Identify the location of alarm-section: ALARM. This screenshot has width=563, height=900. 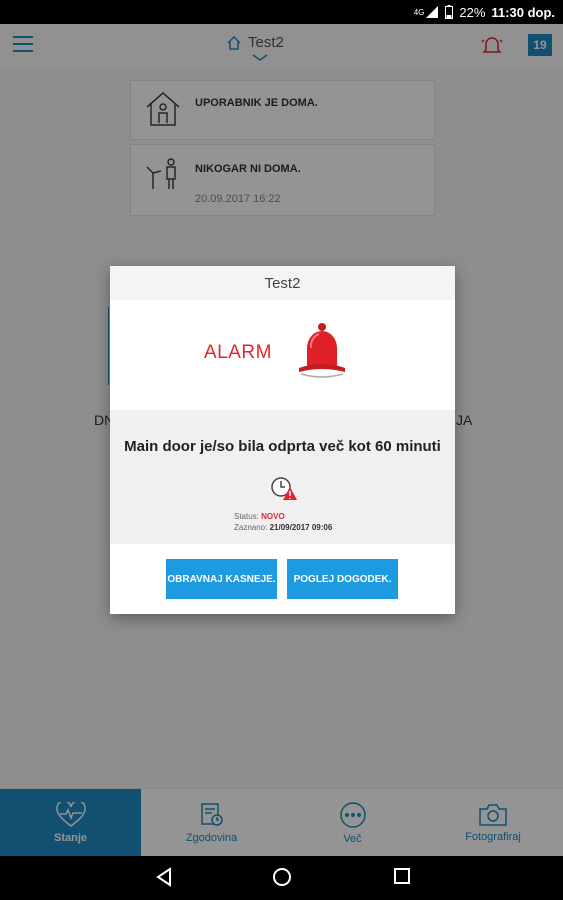
(282, 355).